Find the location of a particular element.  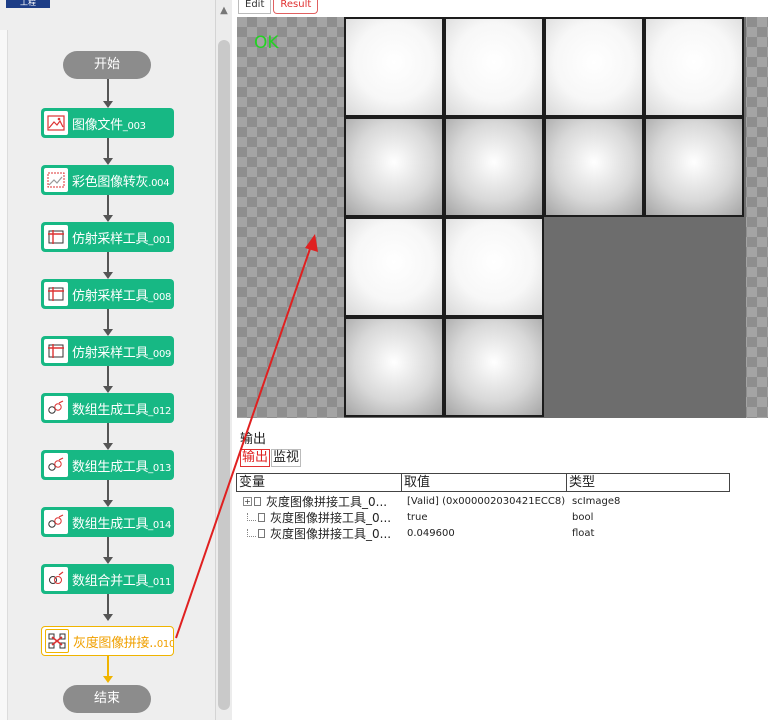

flow-node-label: 仿射采样工具_009 is located at coordinates (122, 353).